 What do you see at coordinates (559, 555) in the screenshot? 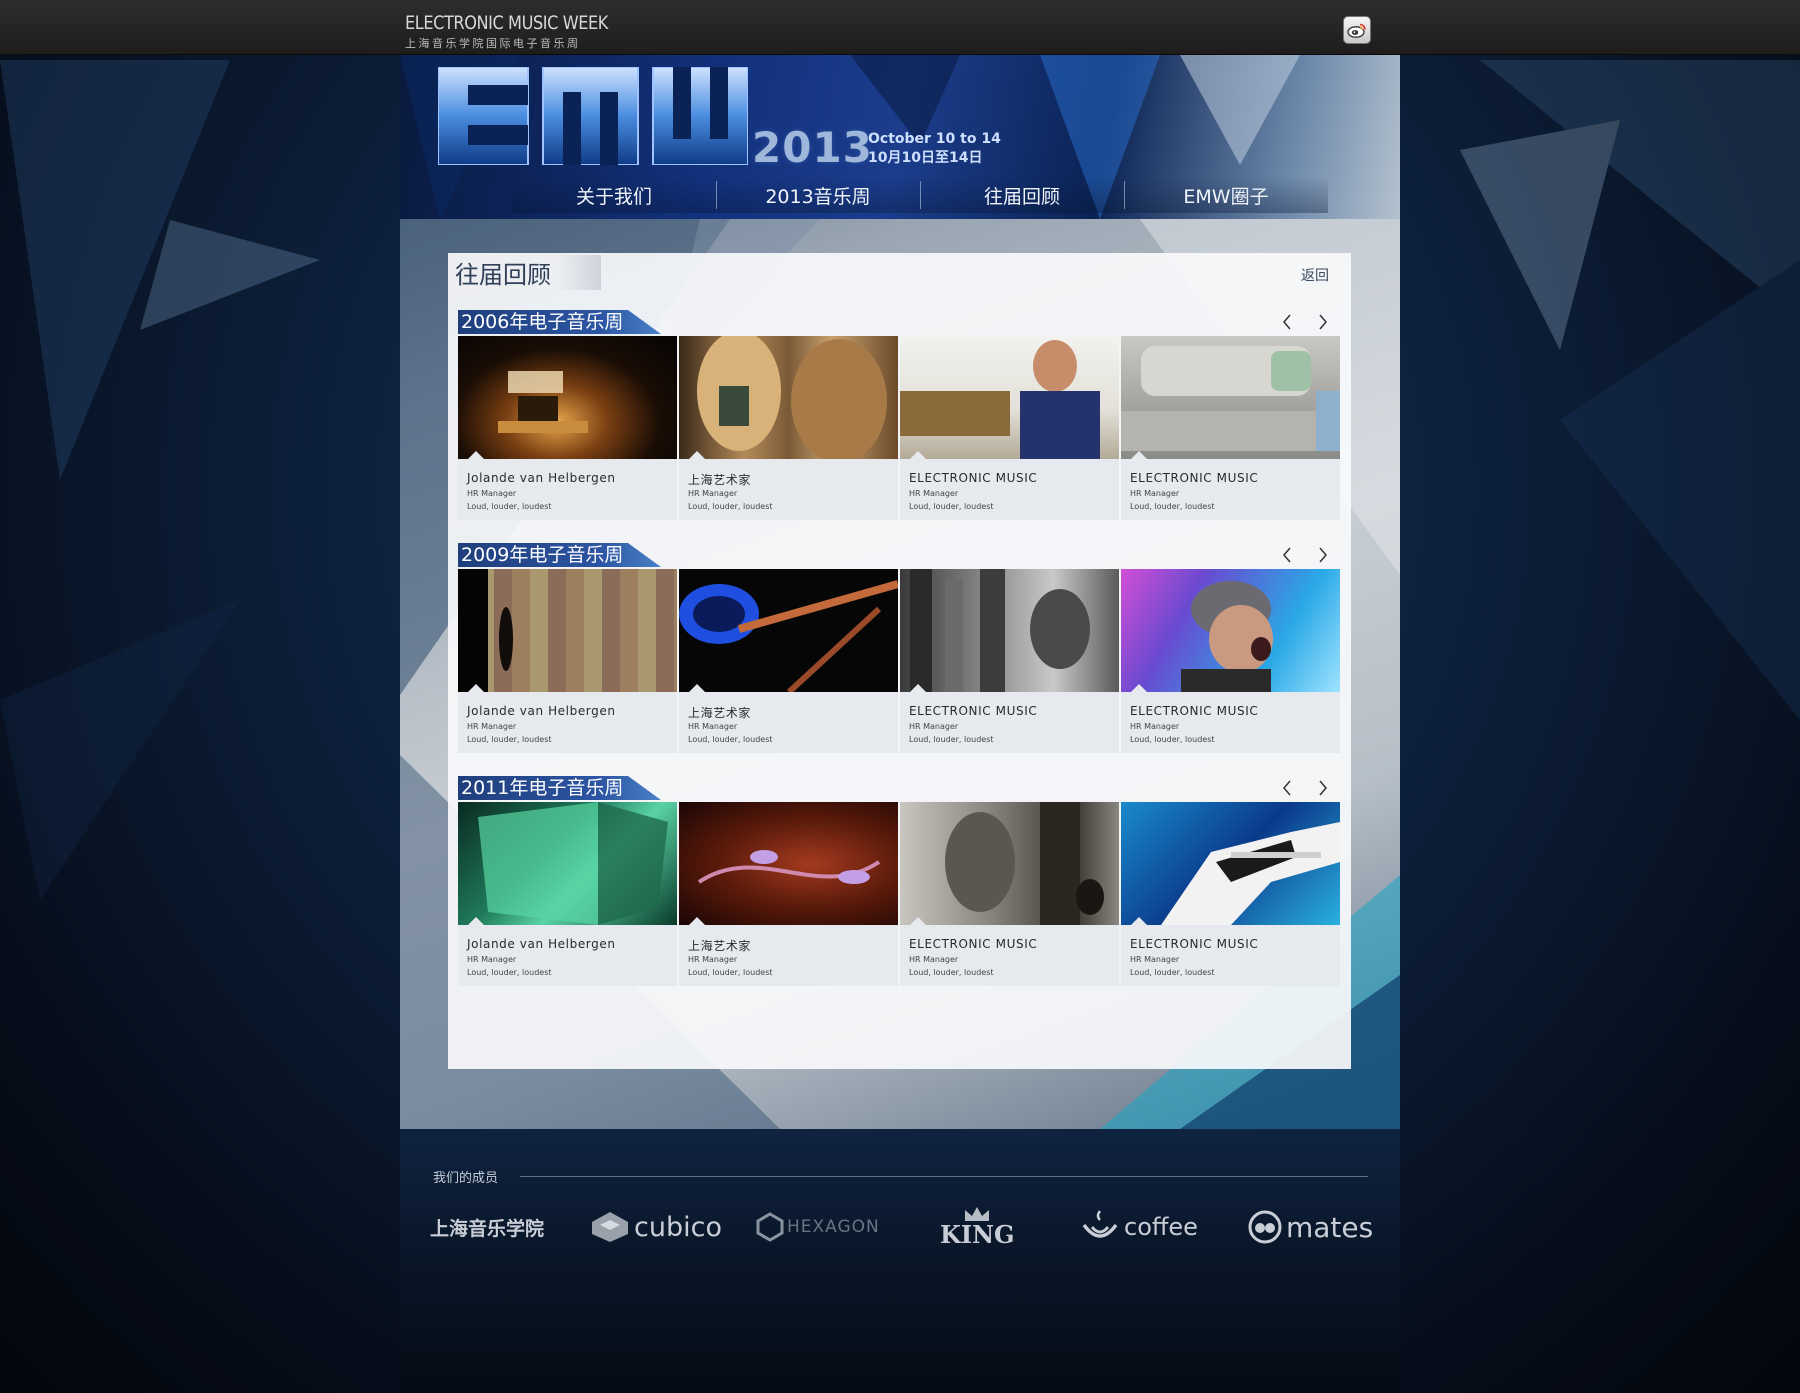
I see `section-title: 2009年电子音乐周` at bounding box center [559, 555].